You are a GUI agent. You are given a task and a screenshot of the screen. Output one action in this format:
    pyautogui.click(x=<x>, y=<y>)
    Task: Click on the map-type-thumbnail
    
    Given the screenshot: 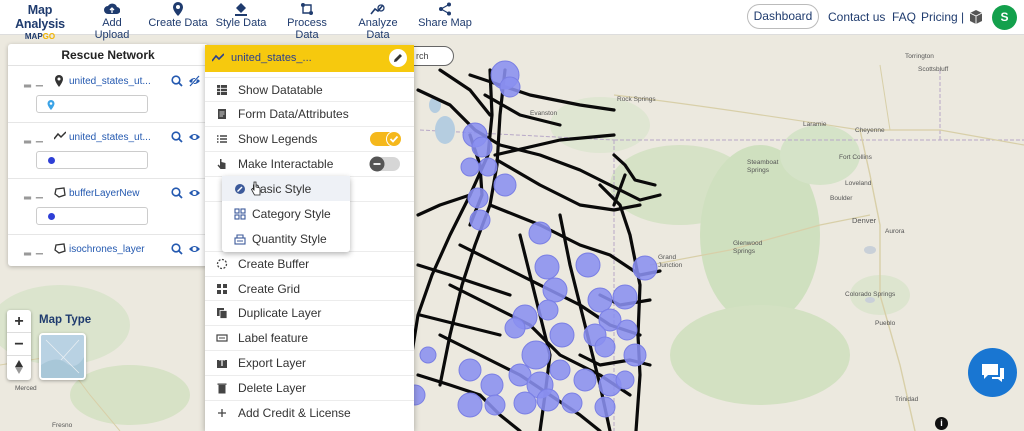 What is the action you would take?
    pyautogui.click(x=62, y=356)
    